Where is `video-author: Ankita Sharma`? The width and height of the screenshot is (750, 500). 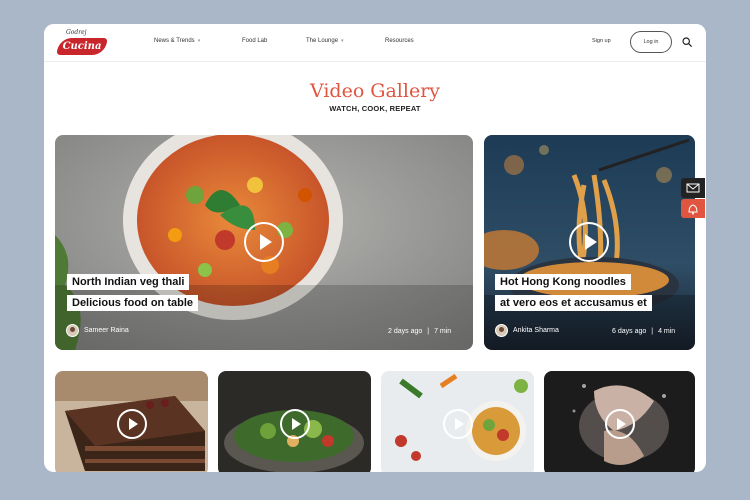 video-author: Ankita Sharma is located at coordinates (527, 330).